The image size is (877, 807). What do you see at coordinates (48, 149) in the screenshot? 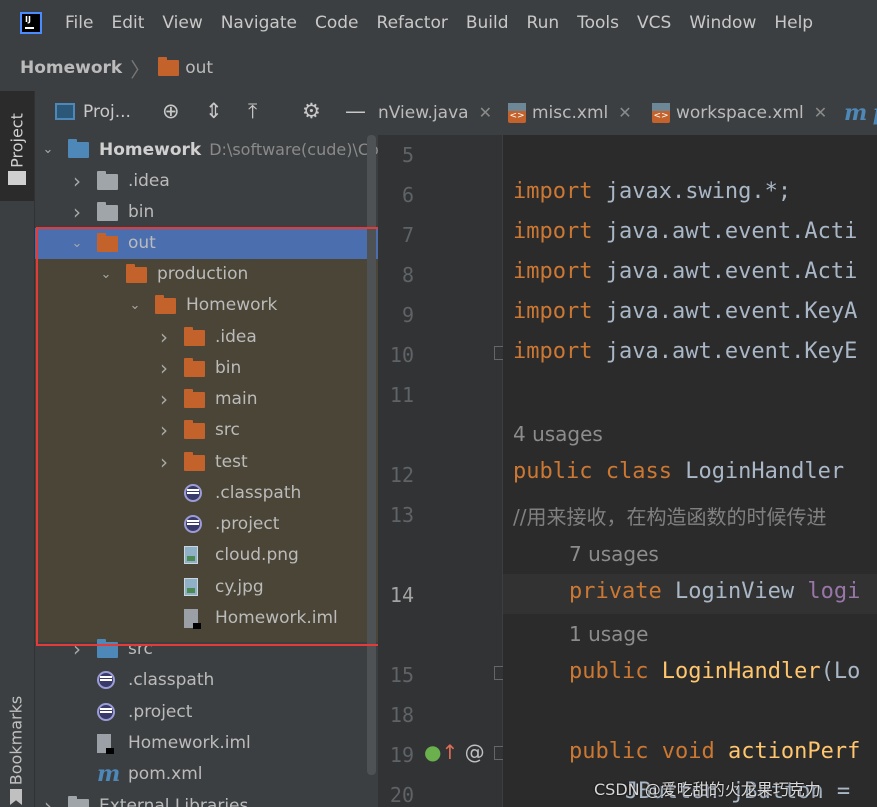
I see `chevron-down-icon: ⌄` at bounding box center [48, 149].